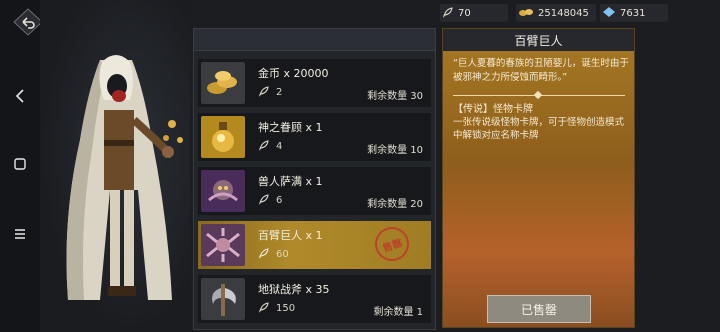 Image resolution: width=720 pixels, height=332 pixels. I want to click on item-price: 150, so click(276, 308).